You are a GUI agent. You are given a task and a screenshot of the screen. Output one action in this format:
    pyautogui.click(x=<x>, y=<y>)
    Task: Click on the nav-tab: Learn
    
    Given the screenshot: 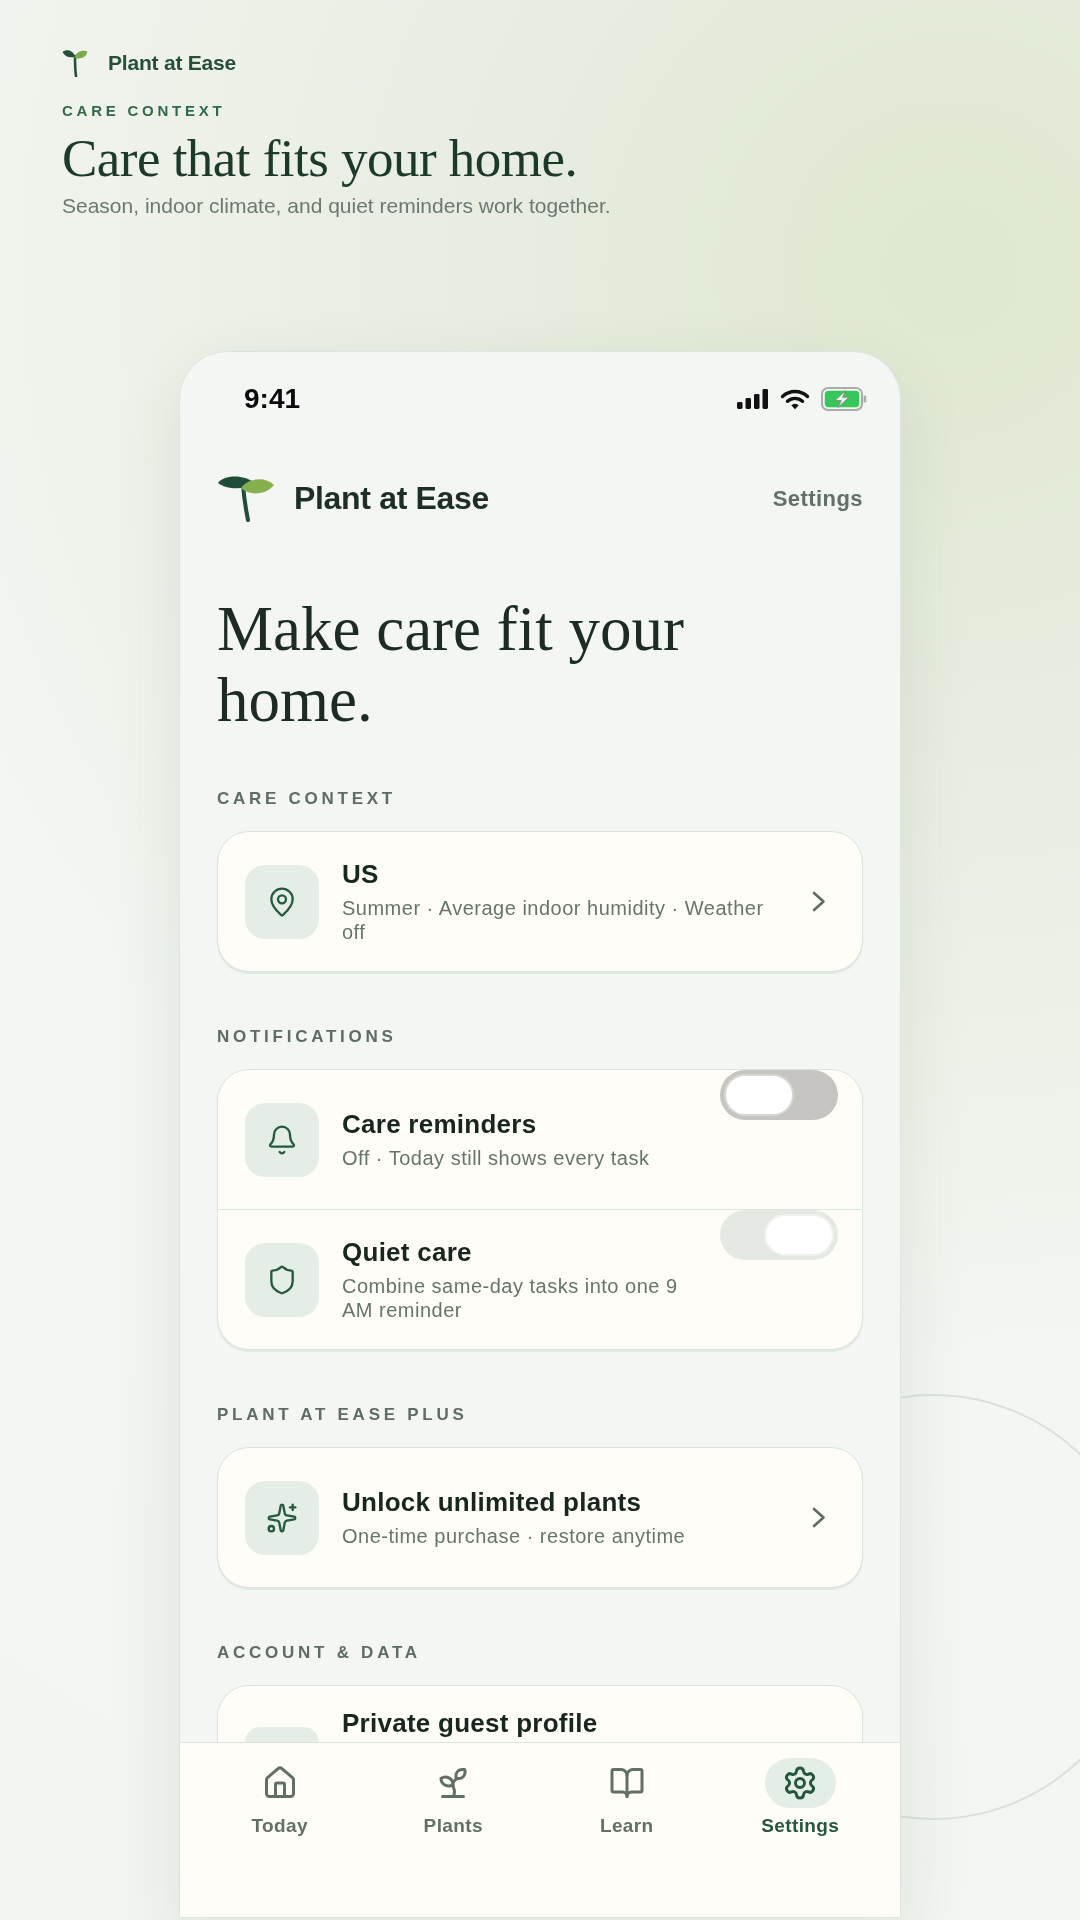 What is the action you would take?
    pyautogui.click(x=626, y=1797)
    